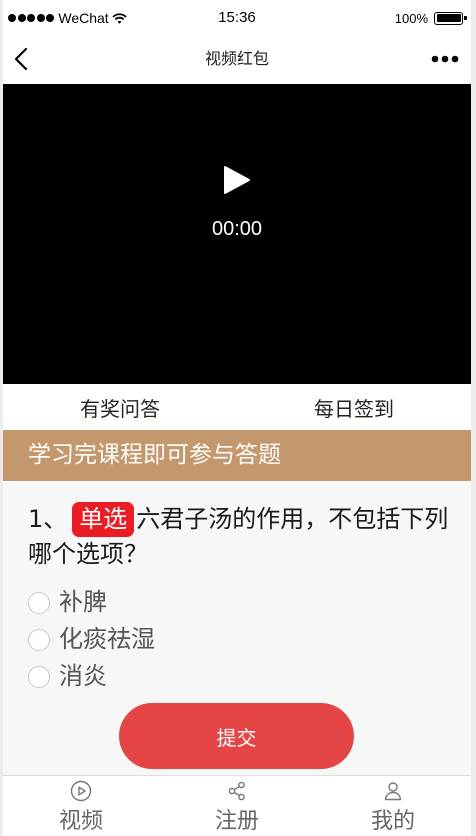 The height and width of the screenshot is (836, 476). I want to click on nav-bar: 视频红包, so click(237, 60).